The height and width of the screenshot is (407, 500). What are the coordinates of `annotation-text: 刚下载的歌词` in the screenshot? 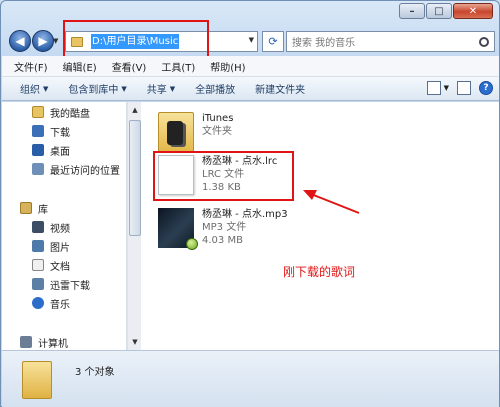 It's located at (319, 272).